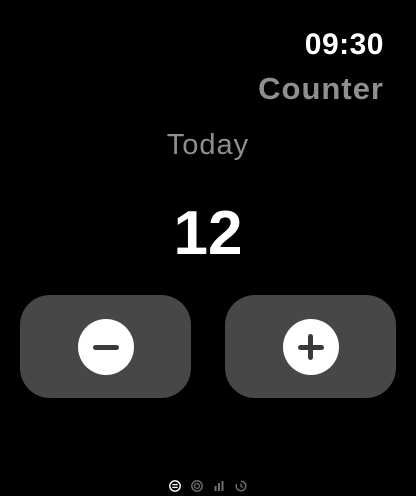 The image size is (416, 496). I want to click on increment-button, so click(310, 346).